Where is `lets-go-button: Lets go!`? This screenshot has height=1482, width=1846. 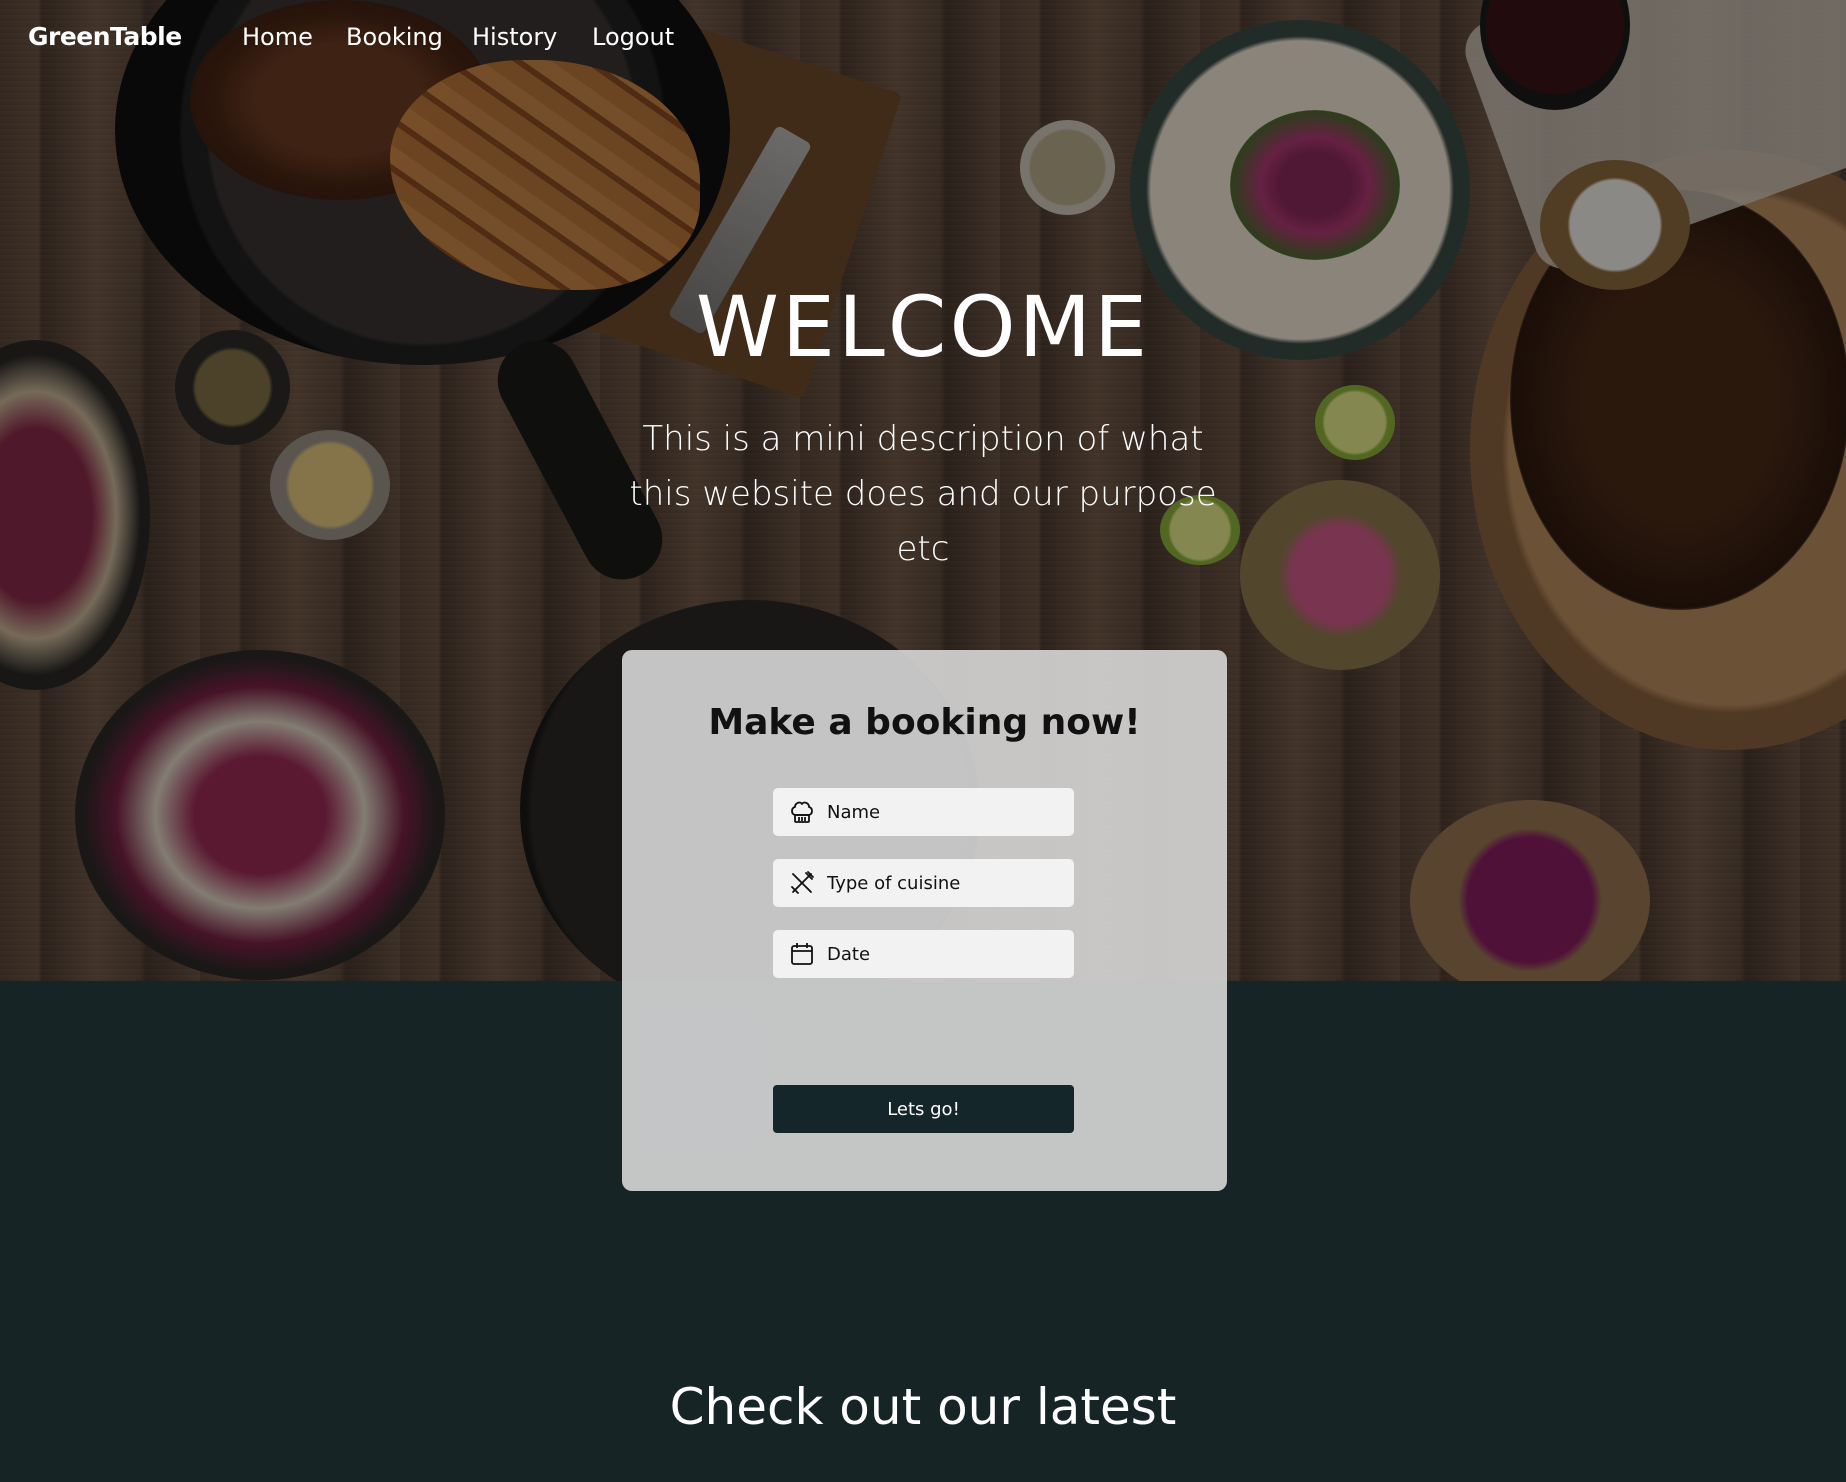
lets-go-button: Lets go! is located at coordinates (923, 1109).